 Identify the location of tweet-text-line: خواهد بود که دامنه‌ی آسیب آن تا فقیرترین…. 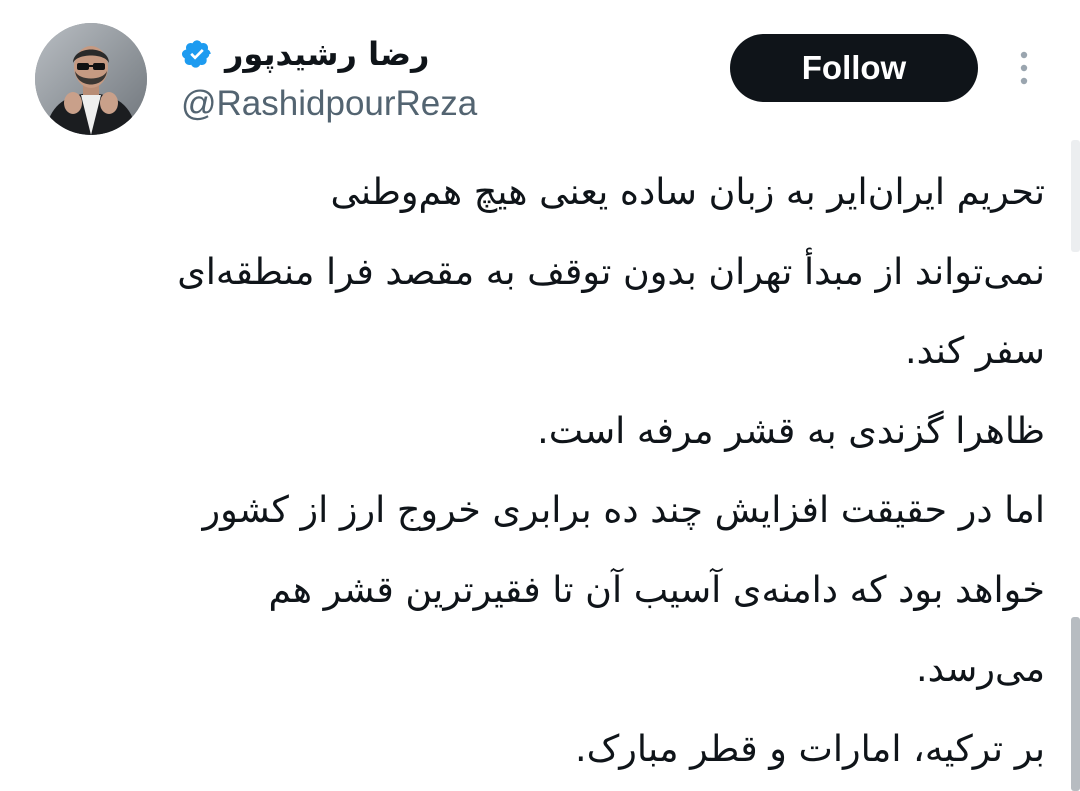
(657, 589).